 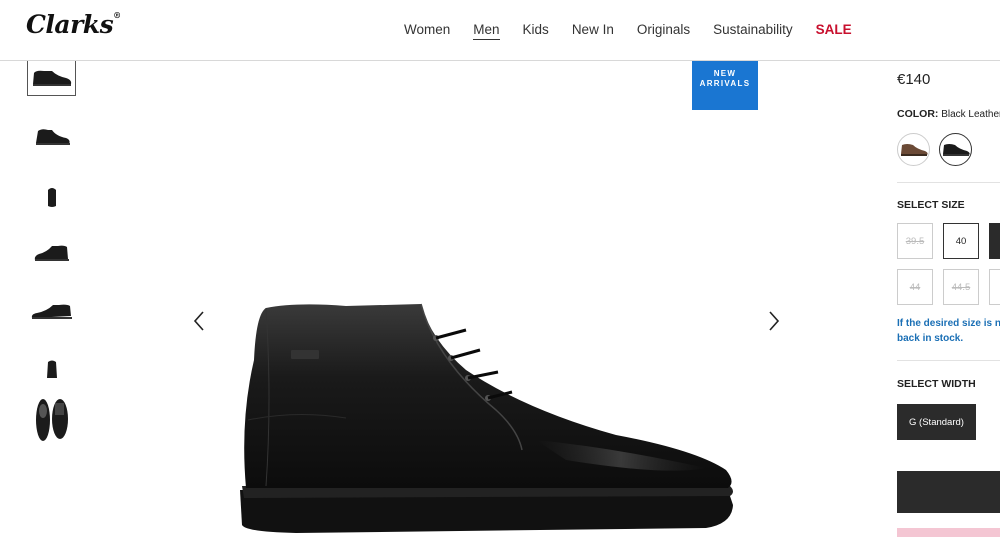 What do you see at coordinates (51, 136) in the screenshot?
I see `thumbnail-angle-view` at bounding box center [51, 136].